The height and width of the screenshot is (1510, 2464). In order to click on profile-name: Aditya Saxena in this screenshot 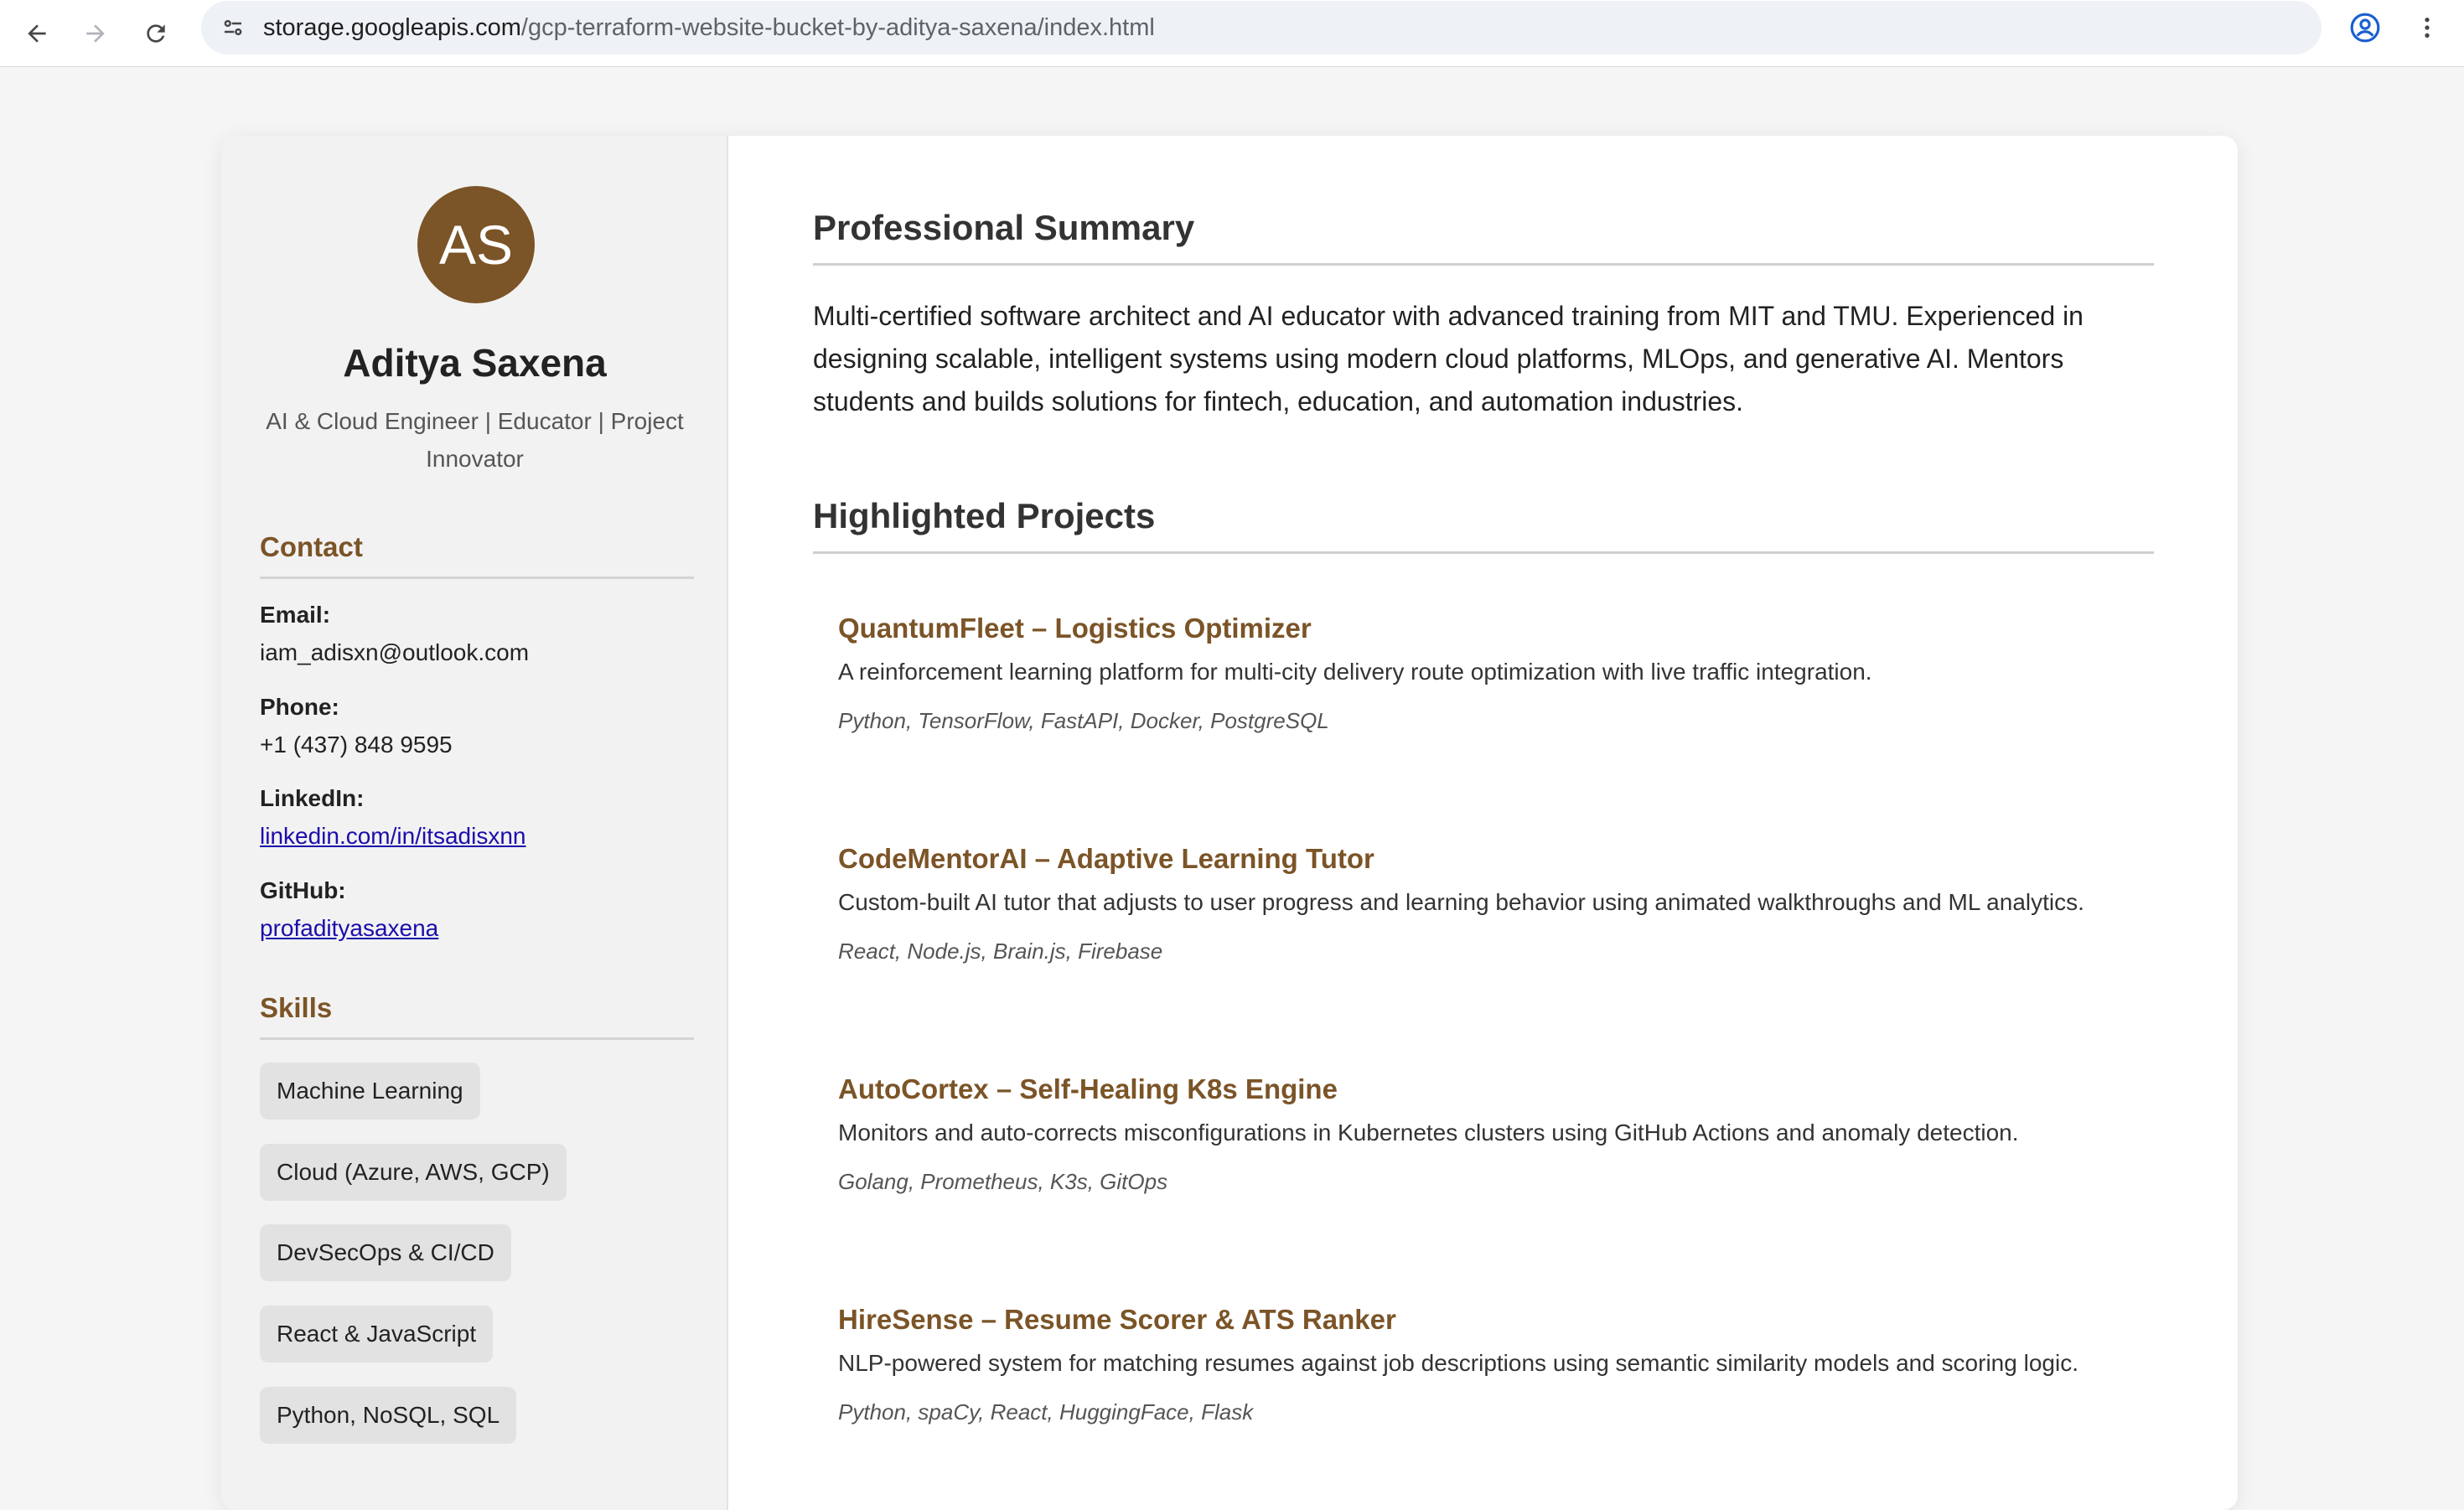, I will do `click(475, 363)`.